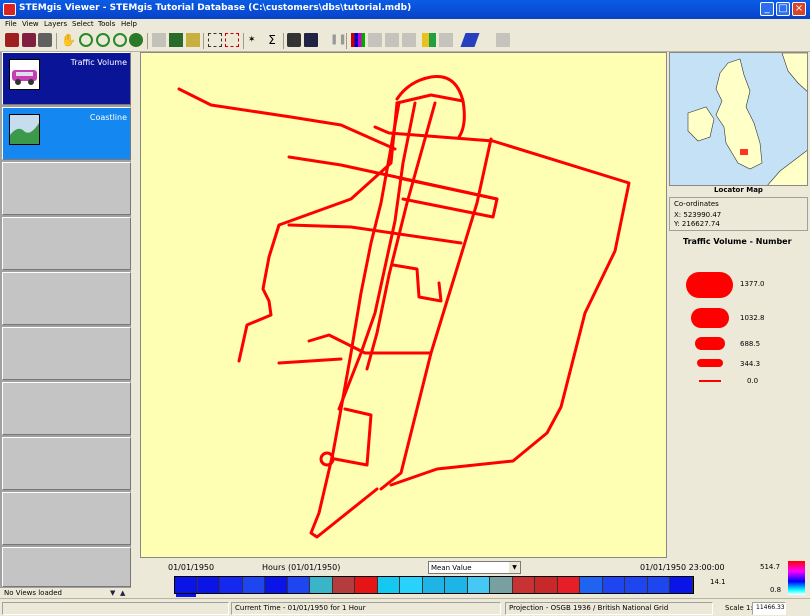 This screenshot has width=810, height=616. Describe the element at coordinates (470, 40) in the screenshot. I see `pen-icon` at that location.